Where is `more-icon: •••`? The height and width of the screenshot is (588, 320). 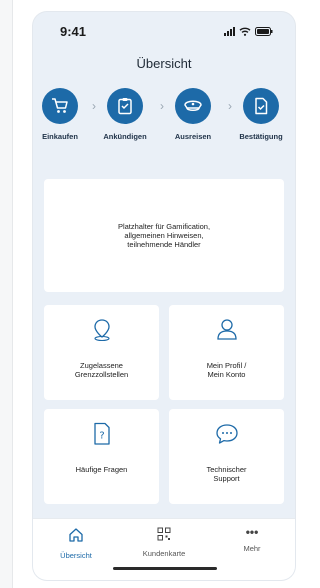
more-icon: ••• is located at coordinates (252, 532).